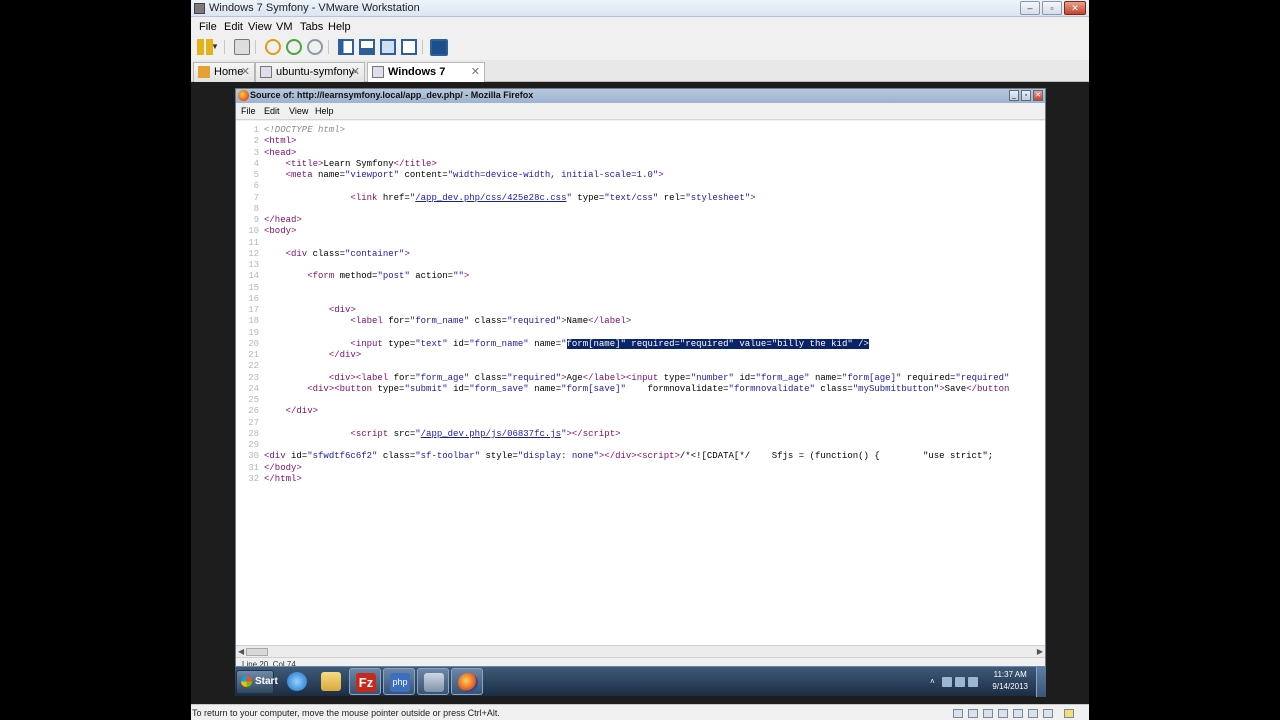 The width and height of the screenshot is (1280, 720). Describe the element at coordinates (365, 681) in the screenshot. I see `taskbar-filezilla: Fz` at that location.